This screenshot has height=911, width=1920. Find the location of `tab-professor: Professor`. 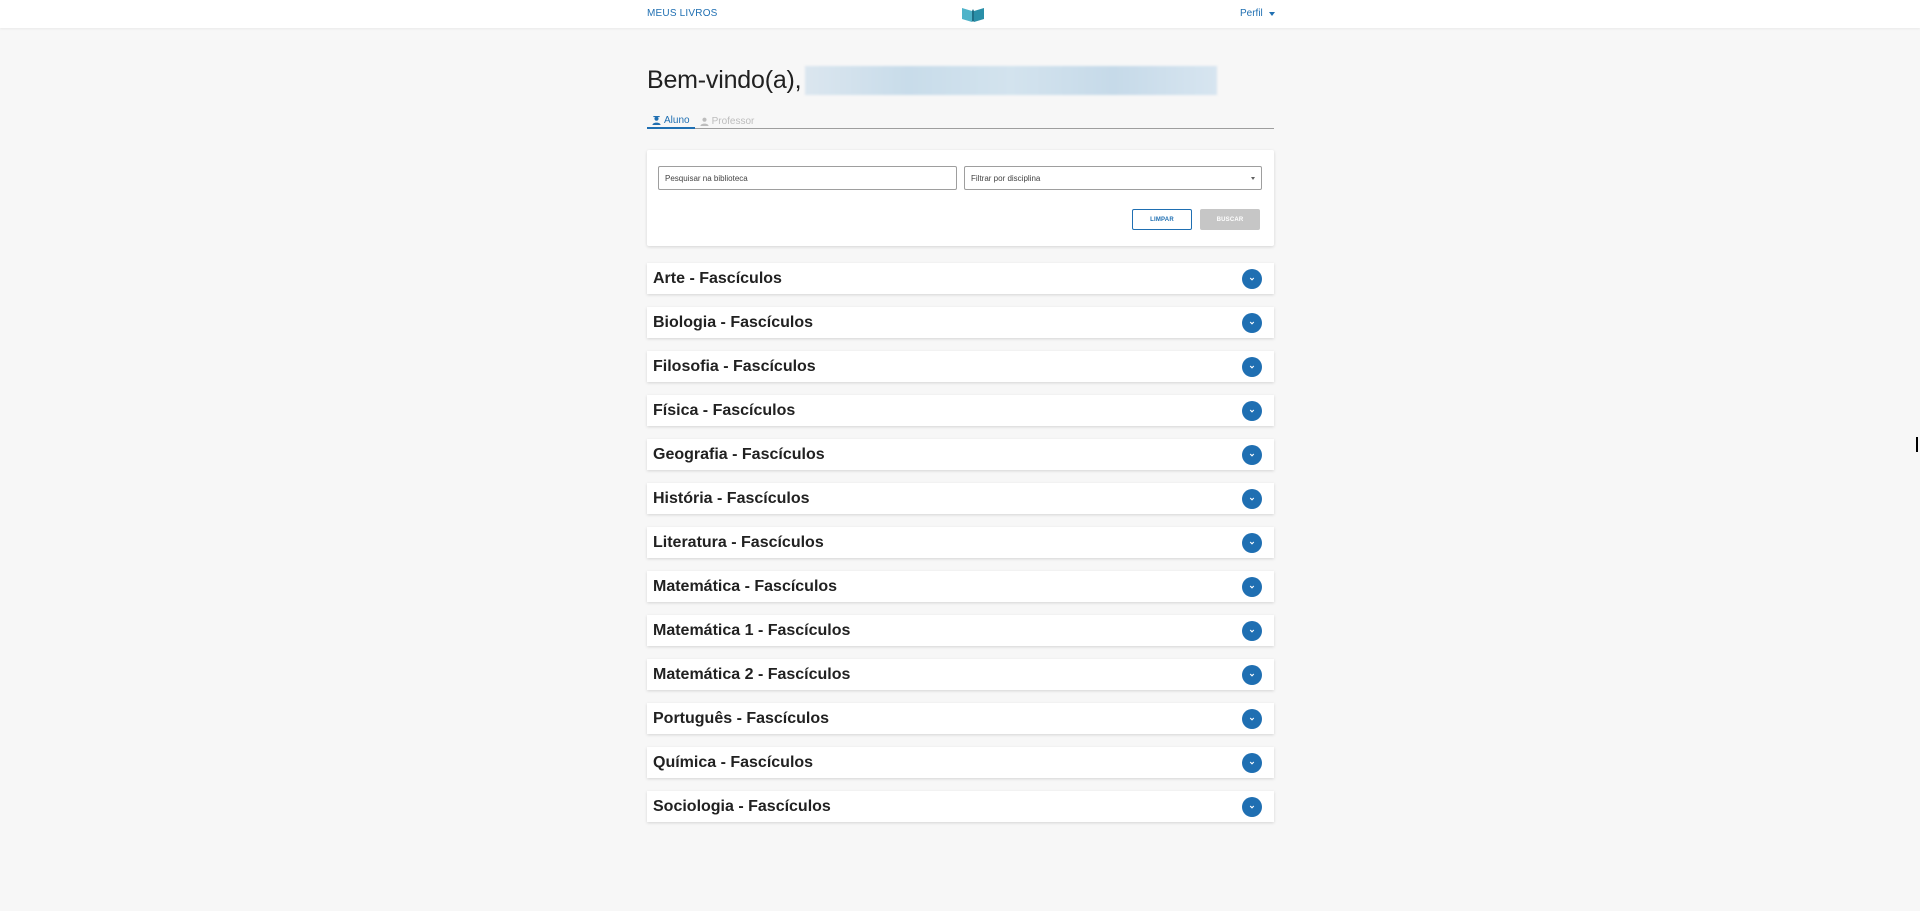

tab-professor: Professor is located at coordinates (727, 121).